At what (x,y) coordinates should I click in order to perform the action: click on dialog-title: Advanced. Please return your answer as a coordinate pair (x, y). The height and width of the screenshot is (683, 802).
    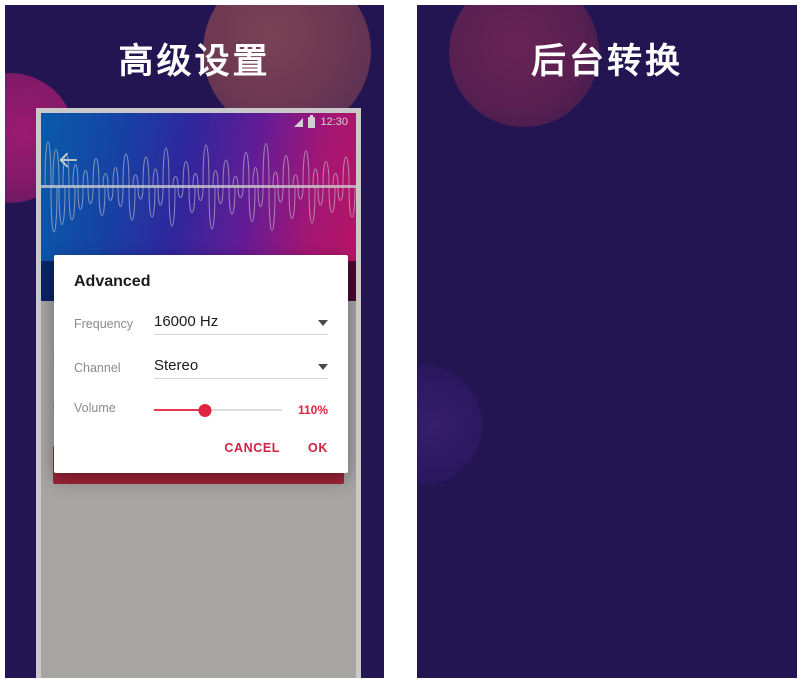
    Looking at the image, I should click on (112, 281).